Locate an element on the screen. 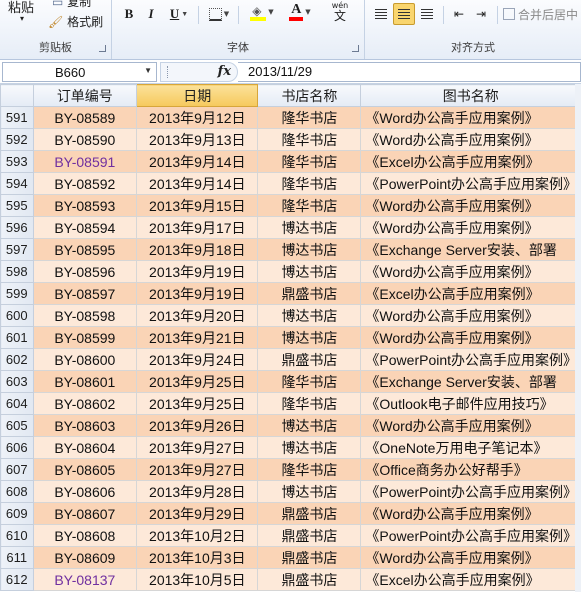 The width and height of the screenshot is (581, 592). order-id-cell: BY-08602 is located at coordinates (85, 403).